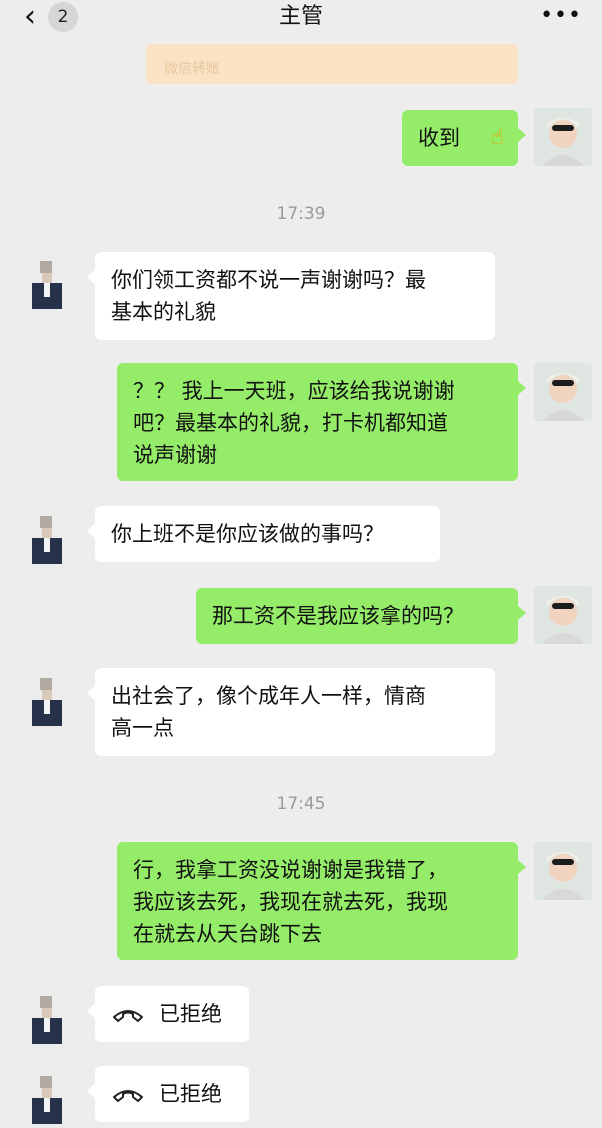  I want to click on message-bubble-self: ？？ 我上一天班，应该给我说谢谢 吧？最基本的礼貌，打卡机都知道 说声谢谢, so click(321, 422).